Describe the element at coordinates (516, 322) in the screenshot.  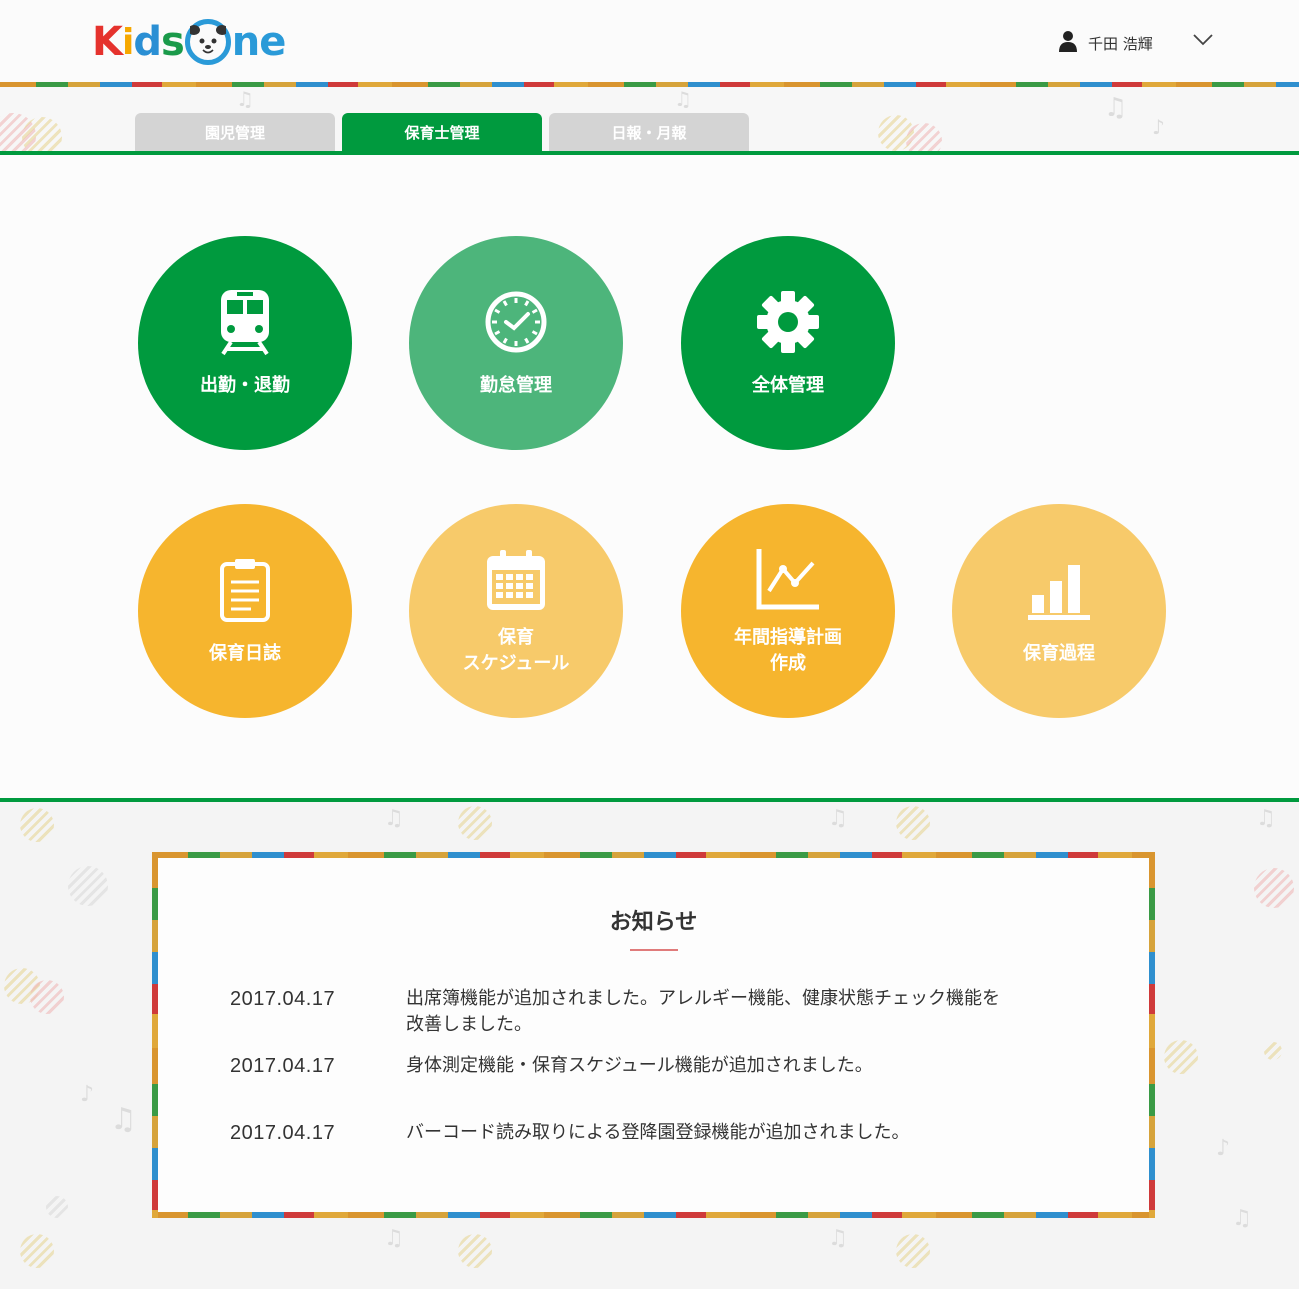
I see `clock-icon` at that location.